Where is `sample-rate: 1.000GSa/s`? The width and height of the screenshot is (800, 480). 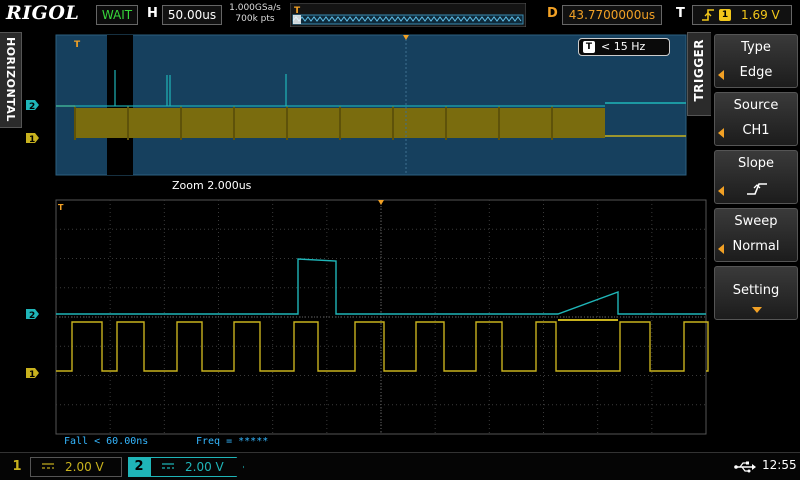
sample-rate: 1.000GSa/s is located at coordinates (255, 8).